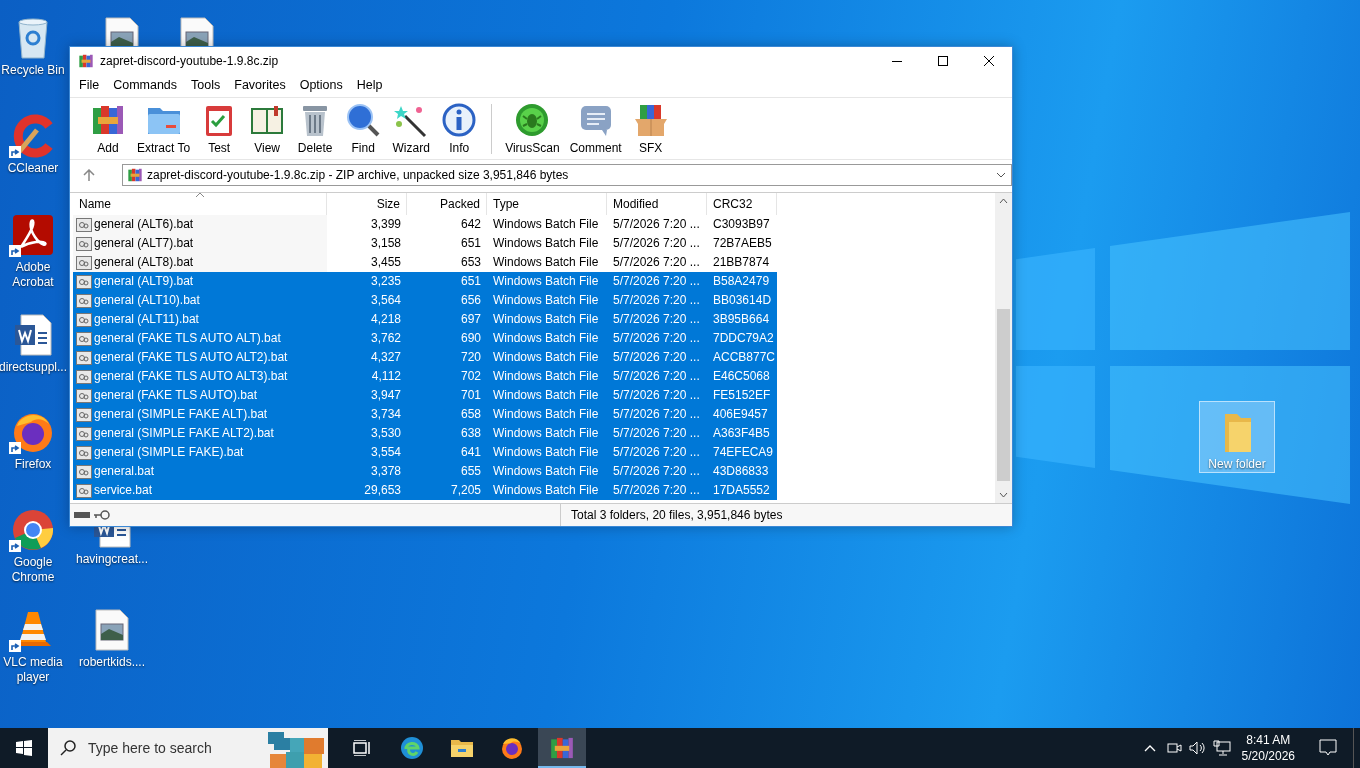  Describe the element at coordinates (33, 542) in the screenshot. I see `desktop-icon: Google Chrome` at that location.